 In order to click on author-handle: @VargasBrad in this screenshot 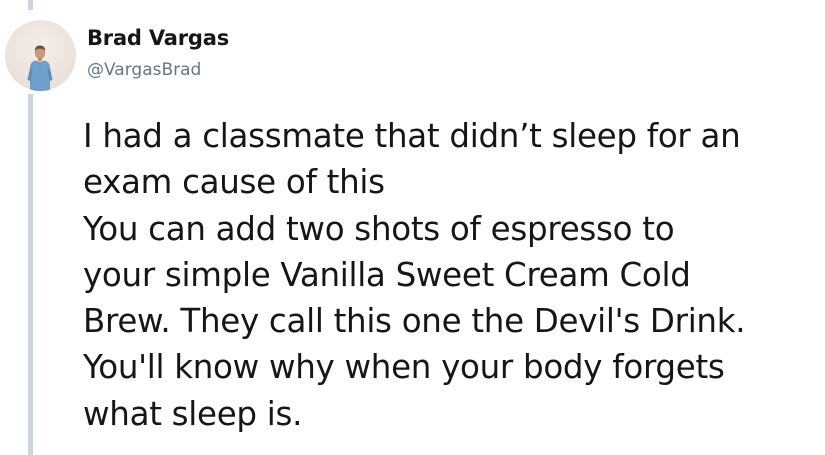, I will do `click(144, 70)`.